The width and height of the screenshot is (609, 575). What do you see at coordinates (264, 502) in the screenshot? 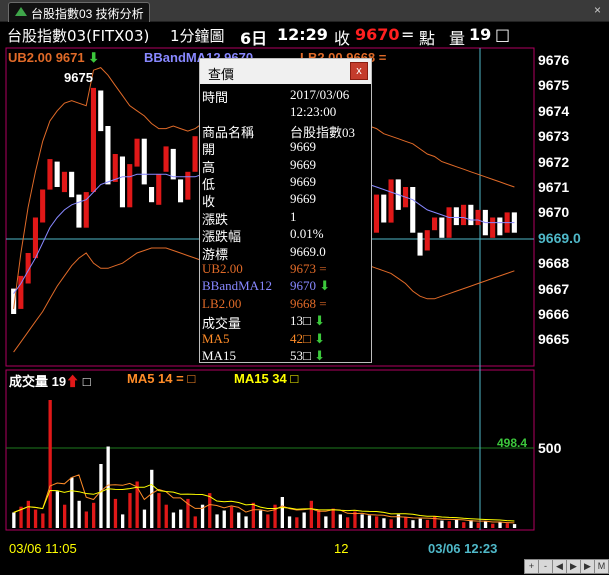
I see `ma15-line` at bounding box center [264, 502].